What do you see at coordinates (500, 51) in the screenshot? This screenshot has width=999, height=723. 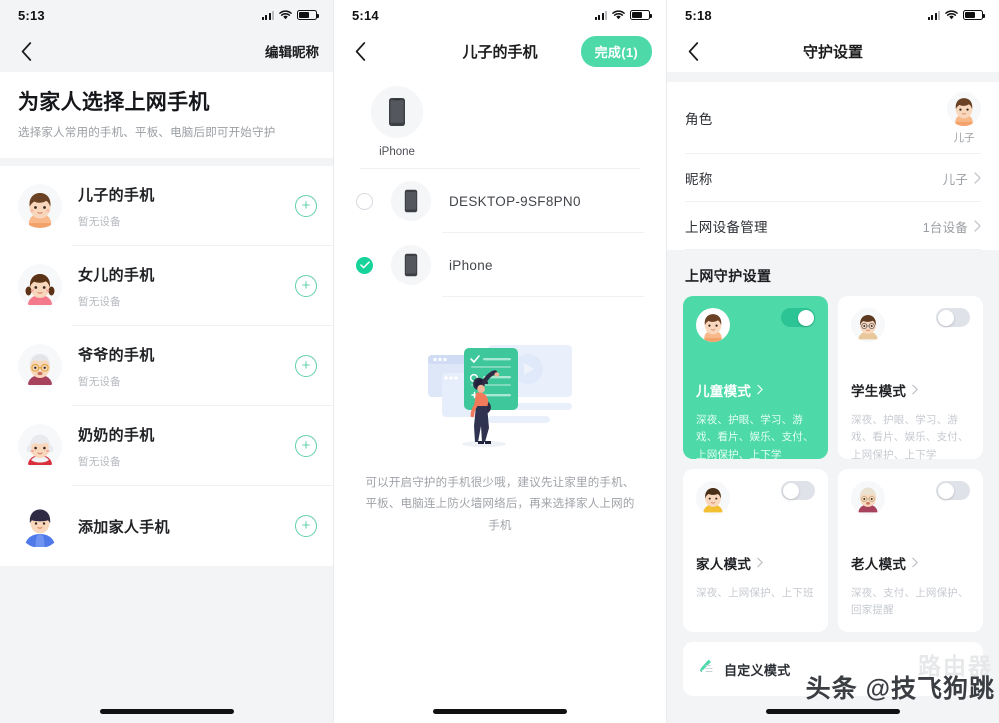 I see `nav-bar: 儿子的手机 完成(1)` at bounding box center [500, 51].